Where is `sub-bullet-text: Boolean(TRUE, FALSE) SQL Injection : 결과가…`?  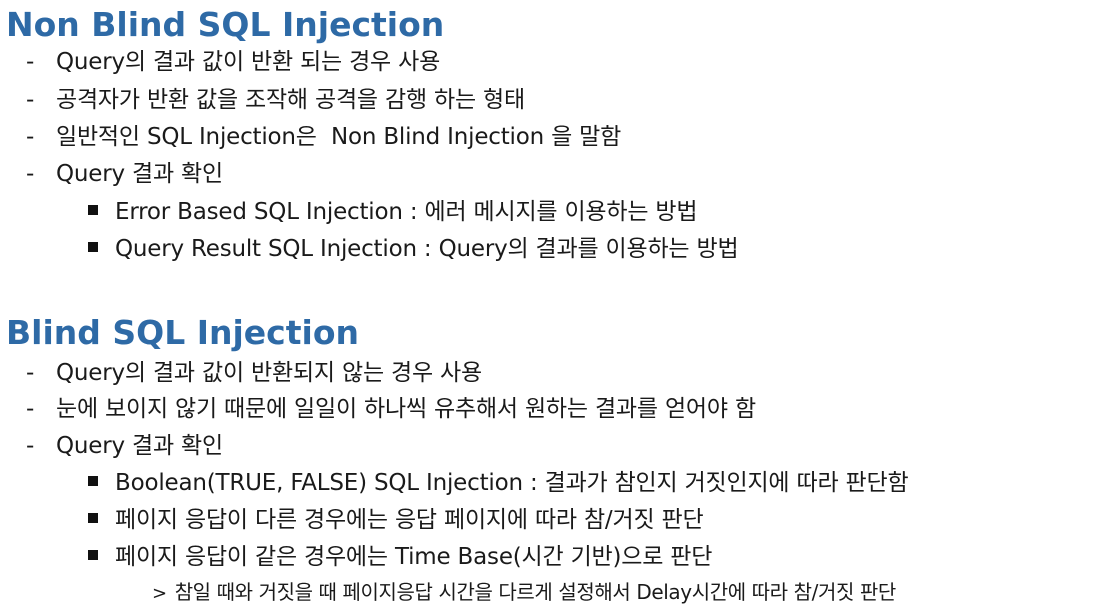 sub-bullet-text: Boolean(TRUE, FALSE) SQL Injection : 결과가… is located at coordinates (512, 483).